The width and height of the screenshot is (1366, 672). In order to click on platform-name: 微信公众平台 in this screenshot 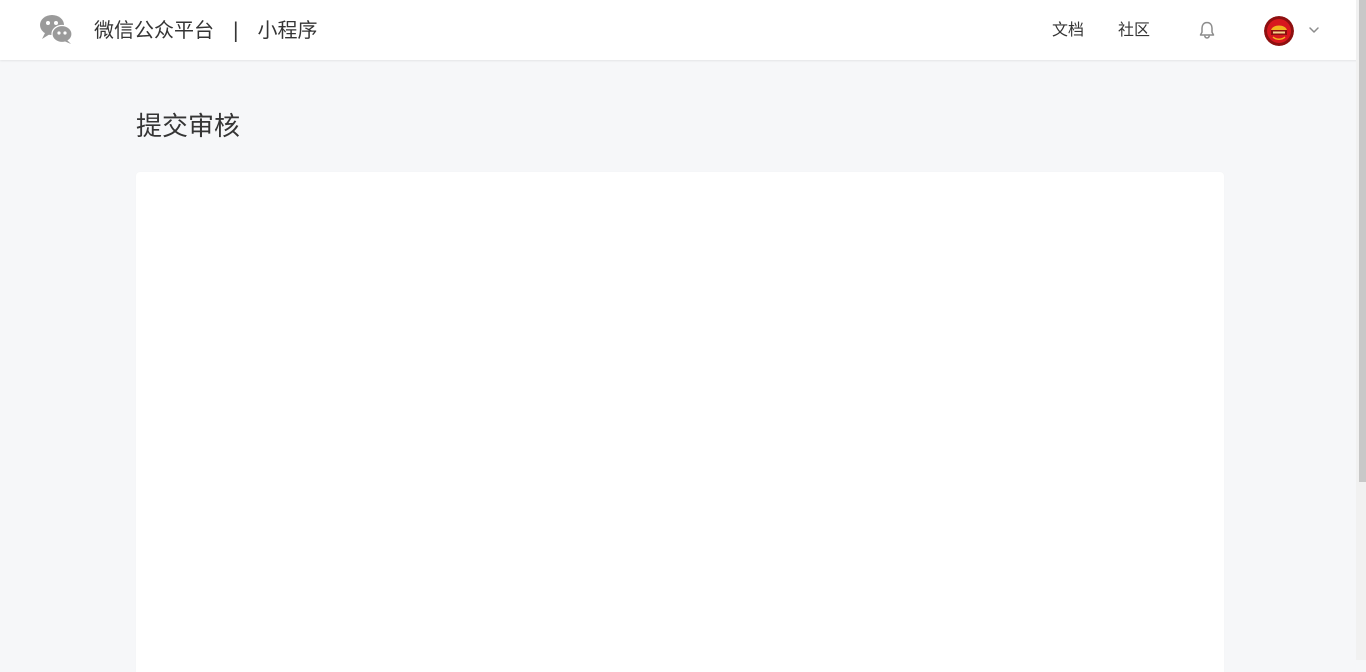, I will do `click(154, 30)`.